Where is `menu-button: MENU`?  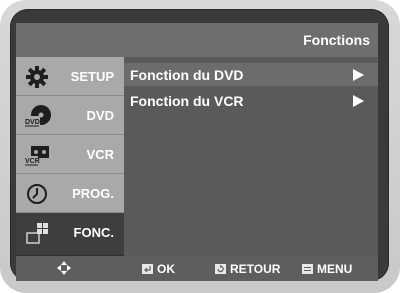
menu-button: MENU is located at coordinates (327, 269).